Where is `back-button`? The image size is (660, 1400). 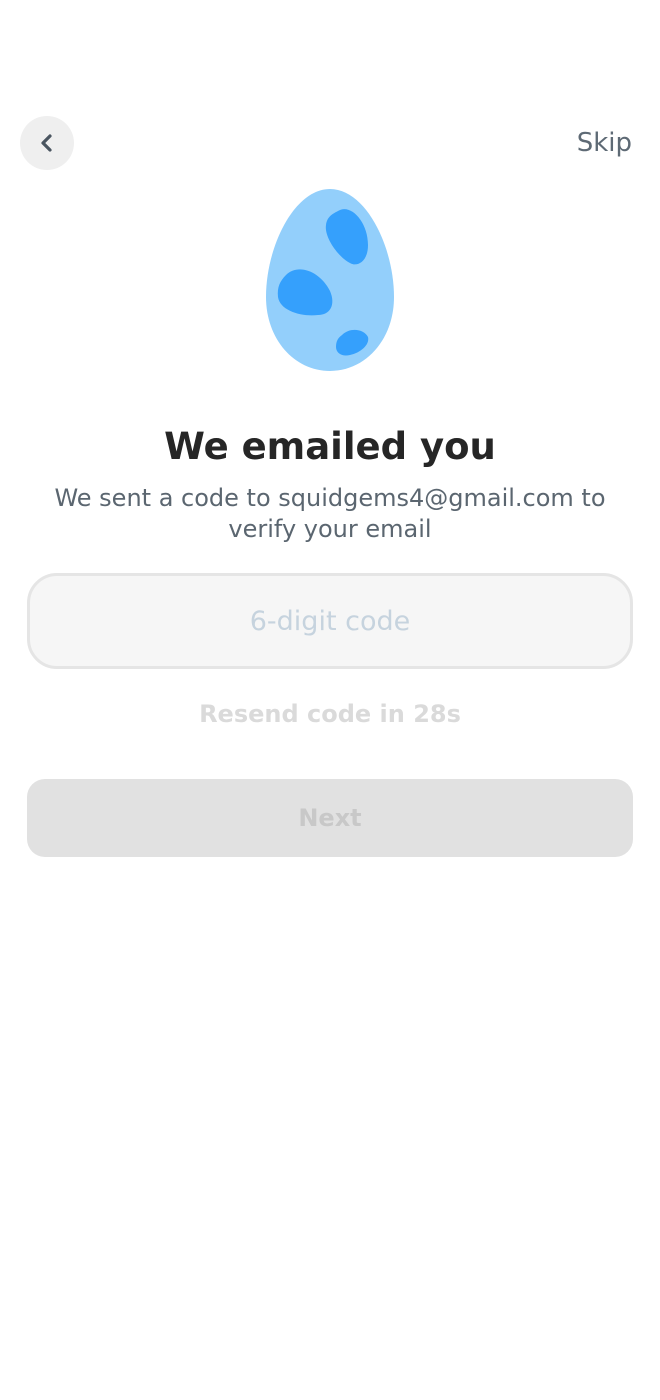
back-button is located at coordinates (47, 143).